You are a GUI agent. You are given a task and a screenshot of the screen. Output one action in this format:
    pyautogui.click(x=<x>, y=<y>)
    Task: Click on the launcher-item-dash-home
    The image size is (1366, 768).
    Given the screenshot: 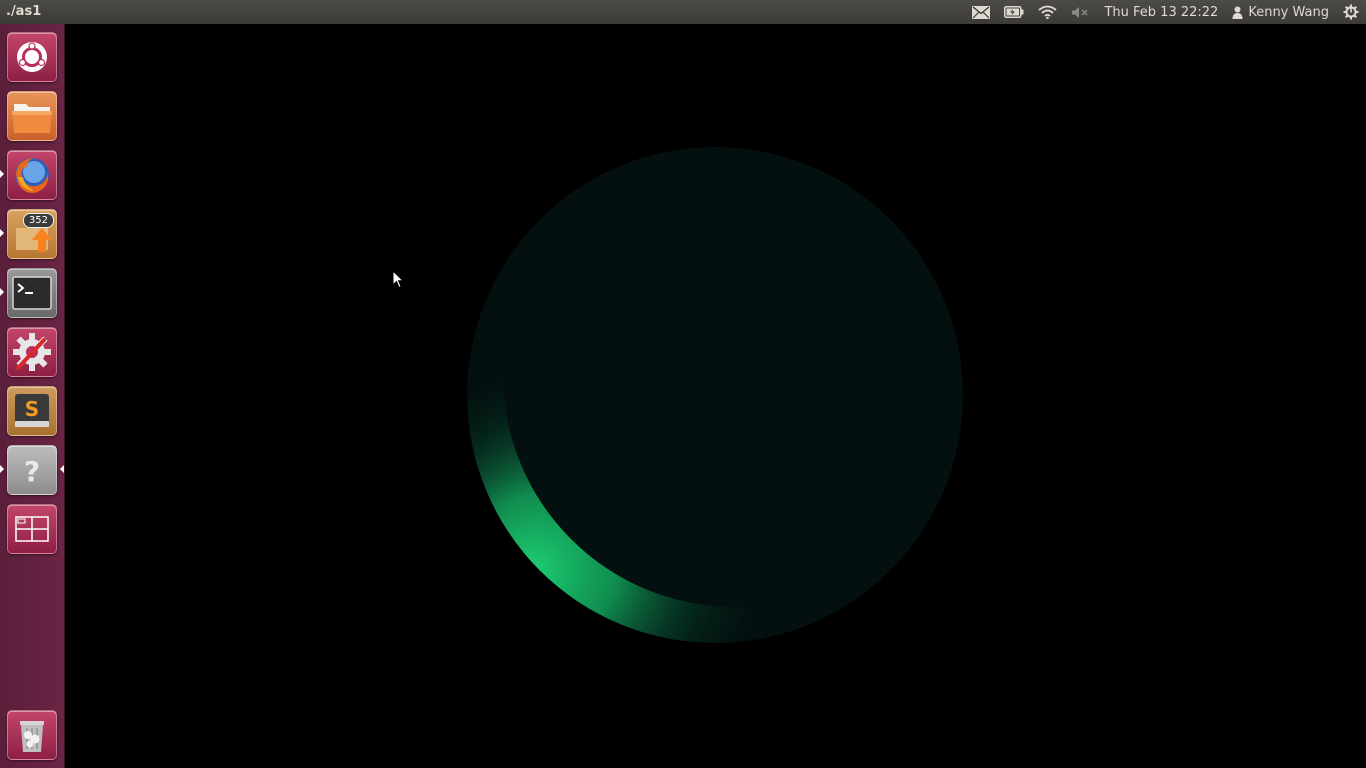 What is the action you would take?
    pyautogui.click(x=32, y=57)
    